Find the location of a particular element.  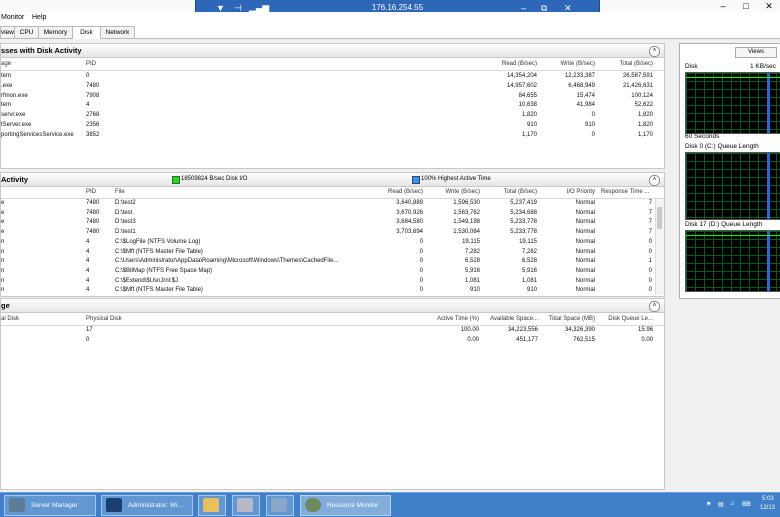

cell-read: 3,684,580 is located at coordinates (409, 222).